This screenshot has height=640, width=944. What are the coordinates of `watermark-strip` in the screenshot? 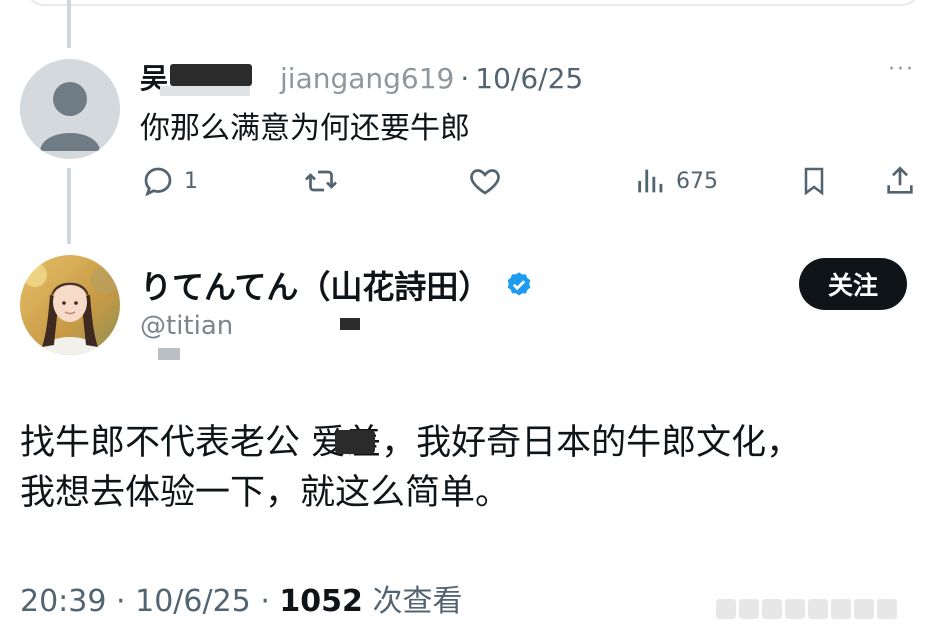 It's located at (820, 609).